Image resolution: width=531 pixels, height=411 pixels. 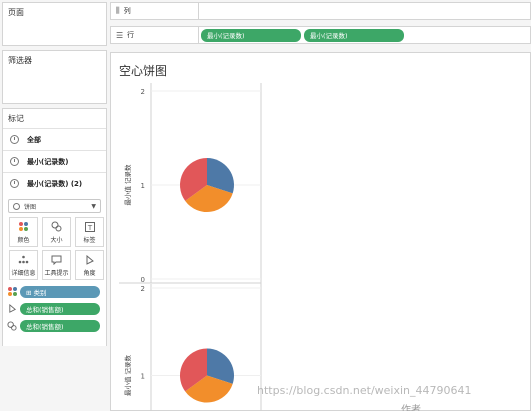 I want to click on rows-shelf-label: ☰ 行, so click(x=155, y=35).